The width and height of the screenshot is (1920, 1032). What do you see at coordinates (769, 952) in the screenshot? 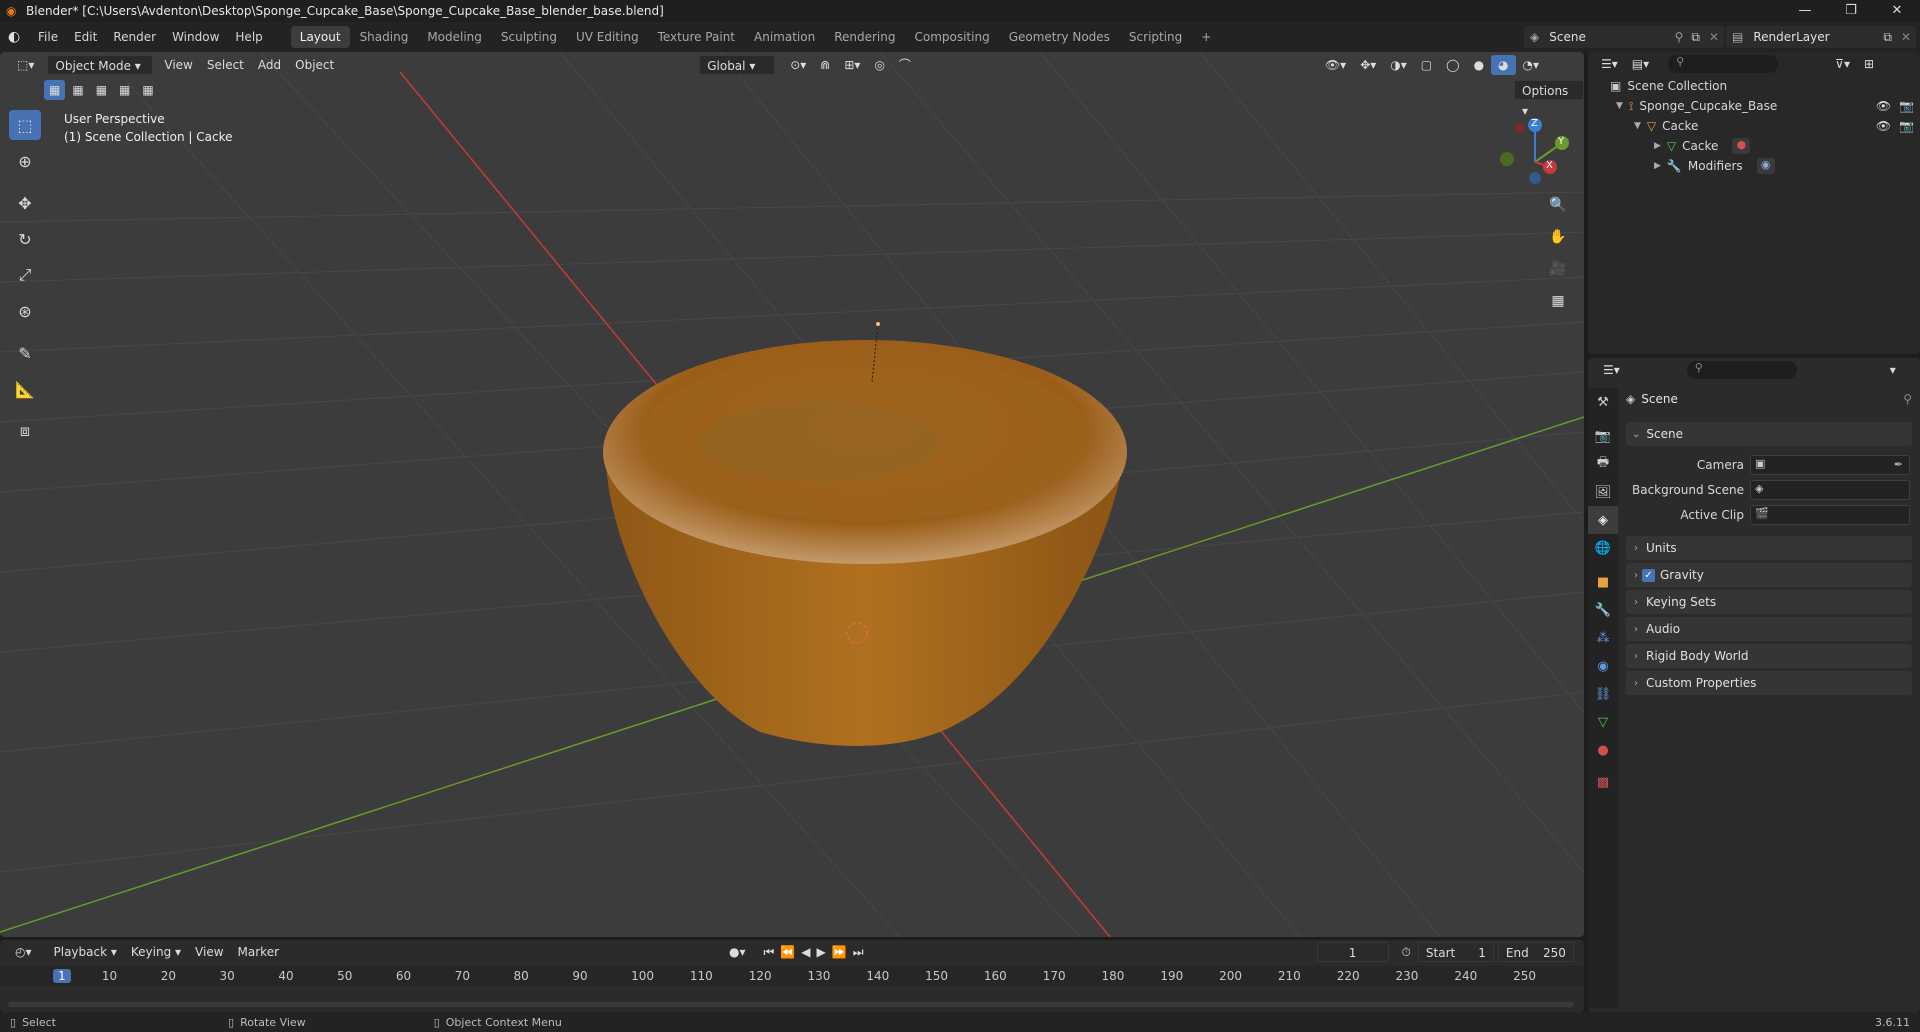
I see `jump-start-icon: ⏮` at bounding box center [769, 952].